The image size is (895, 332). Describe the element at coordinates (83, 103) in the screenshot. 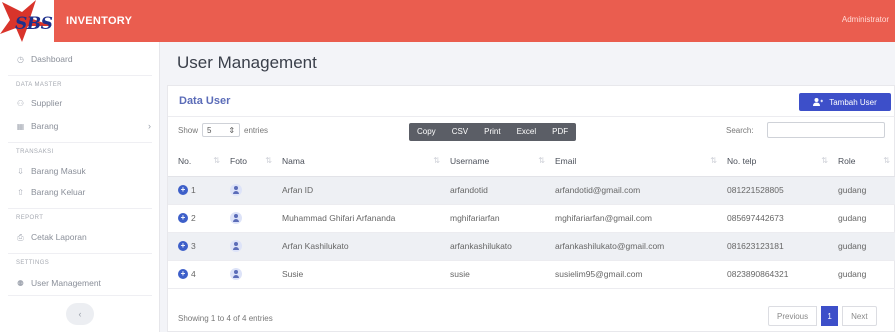

I see `sidebar-item-supplier: ⚇ Supplier` at that location.